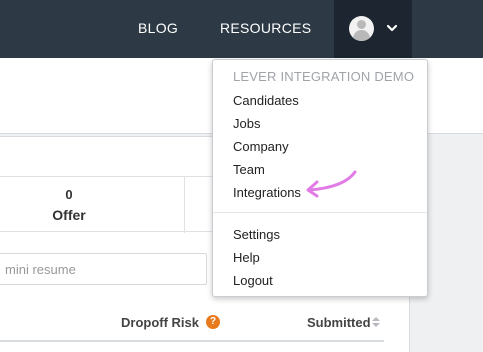  Describe the element at coordinates (320, 212) in the screenshot. I see `menu-divider` at that location.